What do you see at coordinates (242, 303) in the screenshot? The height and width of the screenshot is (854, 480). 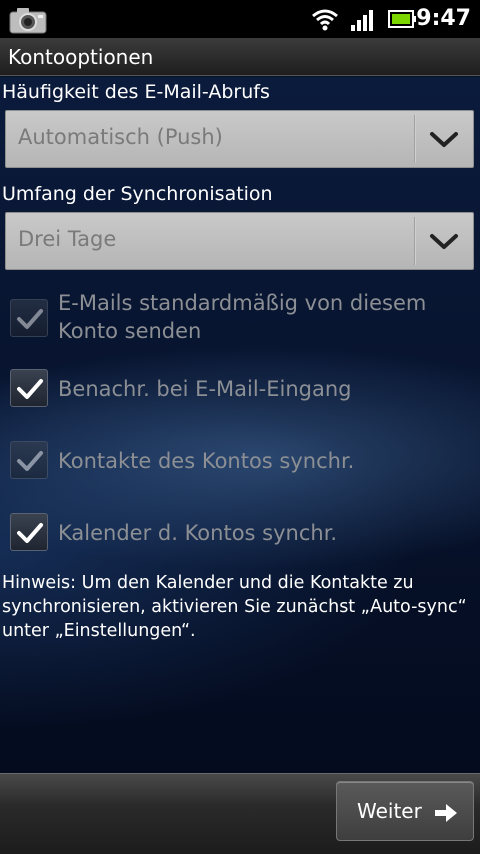 I see `send-from-account-default-line1: E-Mails standardmäßig von diesem` at bounding box center [242, 303].